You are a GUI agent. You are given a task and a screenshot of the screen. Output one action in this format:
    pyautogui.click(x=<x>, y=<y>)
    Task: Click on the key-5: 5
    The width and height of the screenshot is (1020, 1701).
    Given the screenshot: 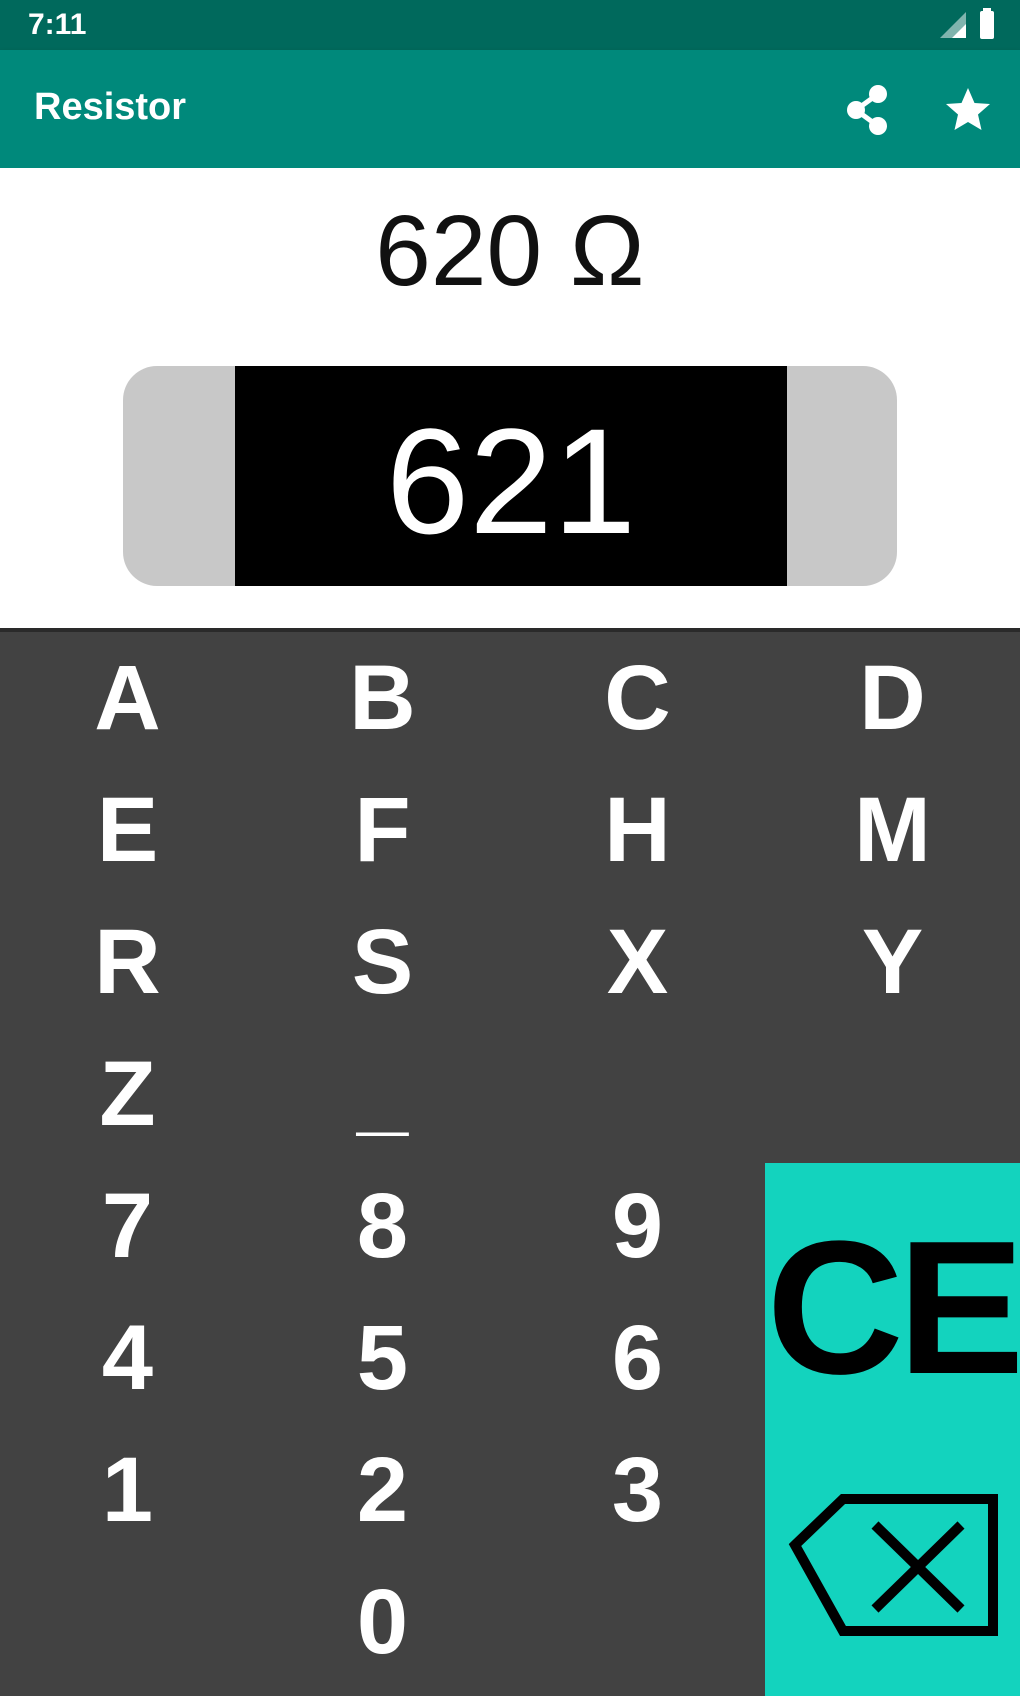 What is the action you would take?
    pyautogui.click(x=382, y=1358)
    